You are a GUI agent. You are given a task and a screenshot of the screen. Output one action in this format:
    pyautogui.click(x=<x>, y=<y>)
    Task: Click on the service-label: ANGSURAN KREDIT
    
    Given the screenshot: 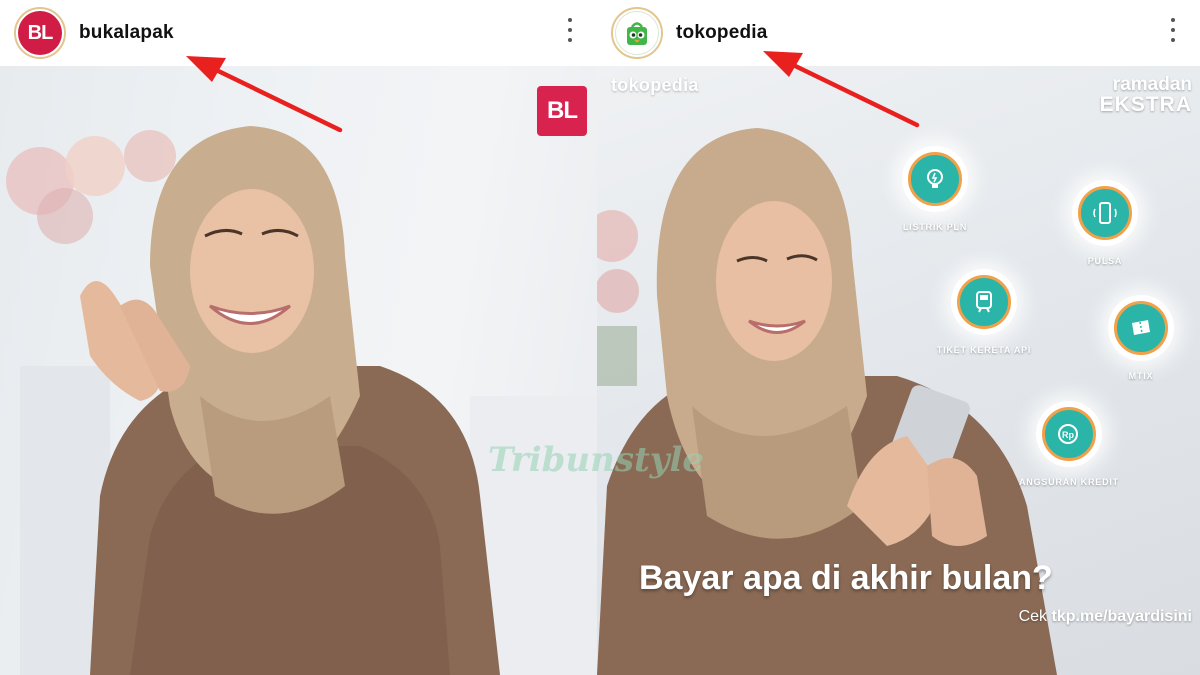 What is the action you would take?
    pyautogui.click(x=1068, y=482)
    